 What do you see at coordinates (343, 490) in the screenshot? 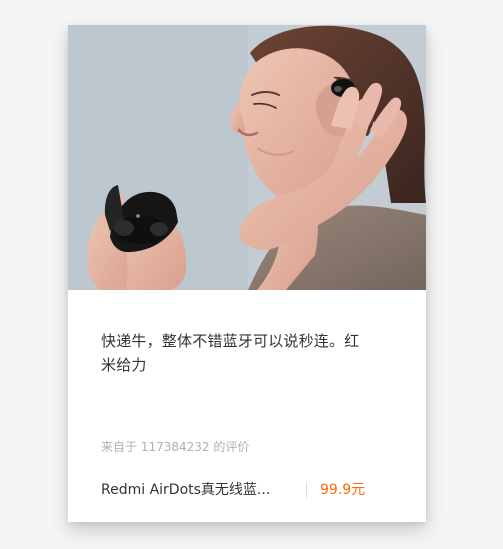
I see `product-price: 99.9元` at bounding box center [343, 490].